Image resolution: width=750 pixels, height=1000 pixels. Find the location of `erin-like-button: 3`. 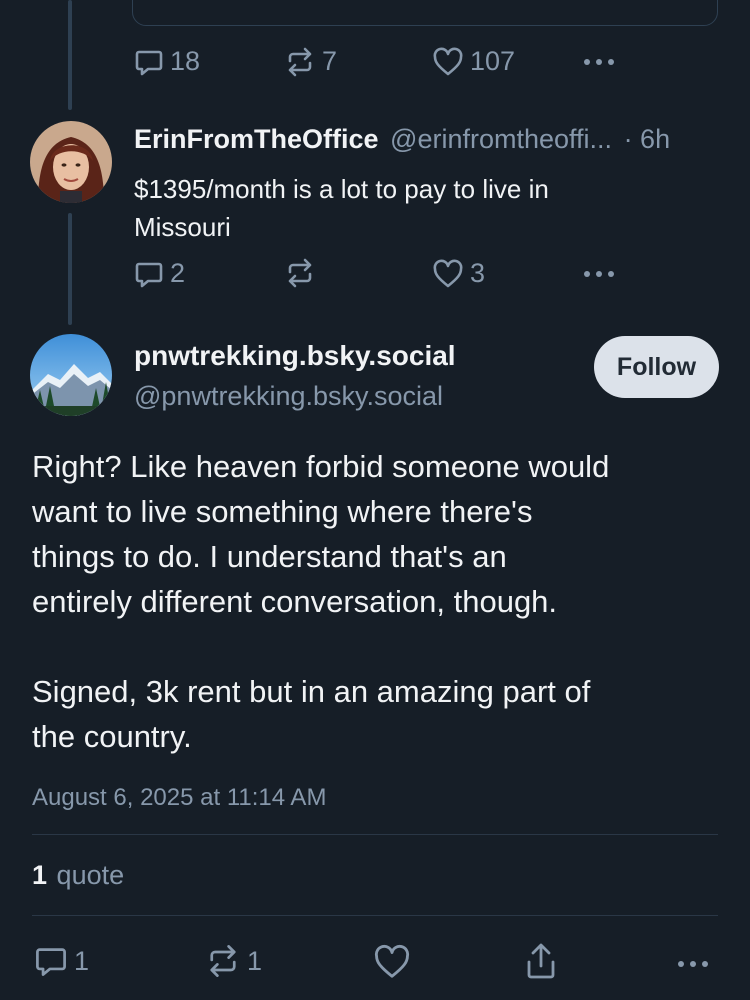

erin-like-button: 3 is located at coordinates (458, 273).